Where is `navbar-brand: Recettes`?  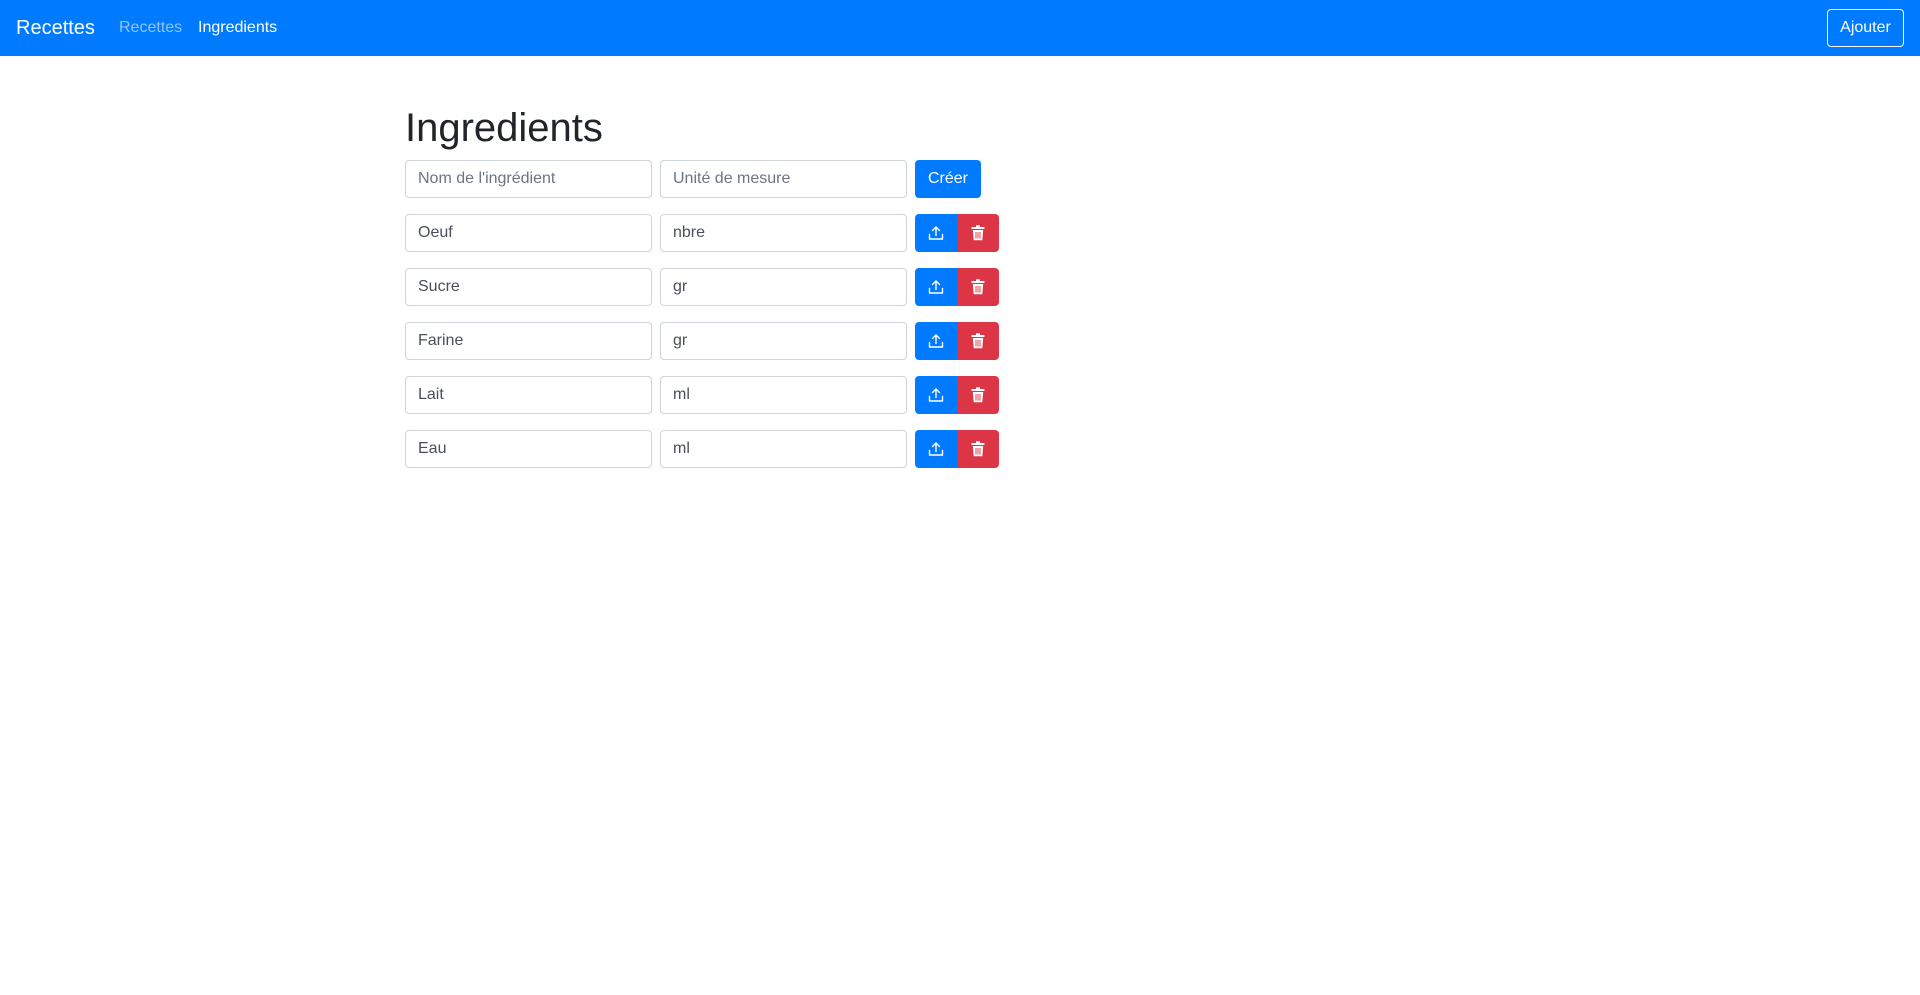
navbar-brand: Recettes is located at coordinates (55, 28).